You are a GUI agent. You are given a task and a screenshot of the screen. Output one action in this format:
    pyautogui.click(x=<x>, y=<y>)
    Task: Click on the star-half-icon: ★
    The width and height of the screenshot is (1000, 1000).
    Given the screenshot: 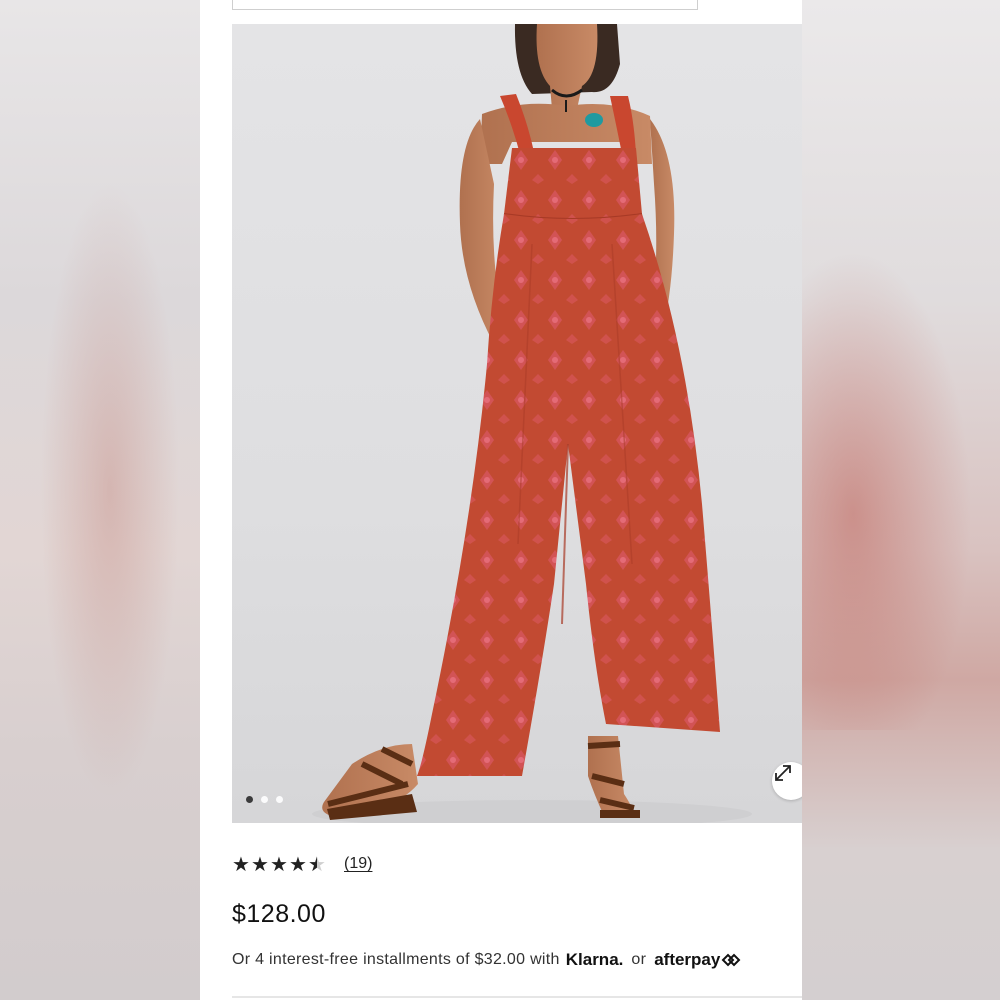 What is the action you would take?
    pyautogui.click(x=317, y=864)
    